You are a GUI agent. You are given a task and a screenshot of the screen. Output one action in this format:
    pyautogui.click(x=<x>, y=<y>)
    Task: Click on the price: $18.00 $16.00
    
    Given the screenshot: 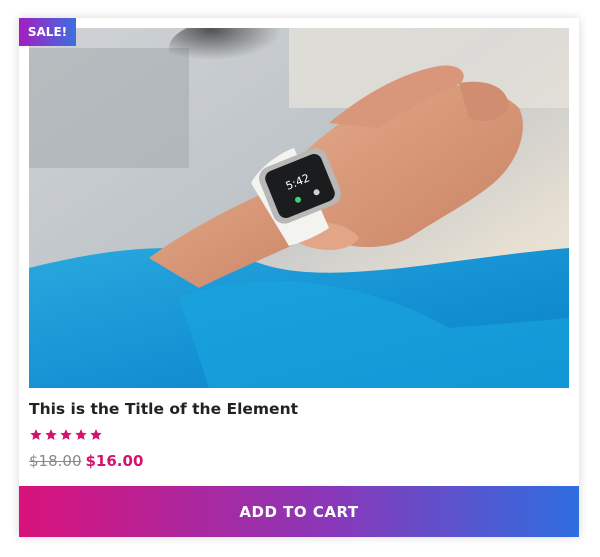 What is the action you would take?
    pyautogui.click(x=86, y=461)
    